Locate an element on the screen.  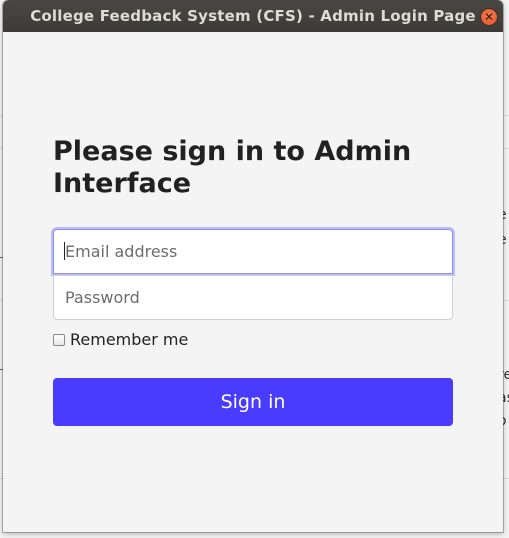
email-field is located at coordinates (253, 251).